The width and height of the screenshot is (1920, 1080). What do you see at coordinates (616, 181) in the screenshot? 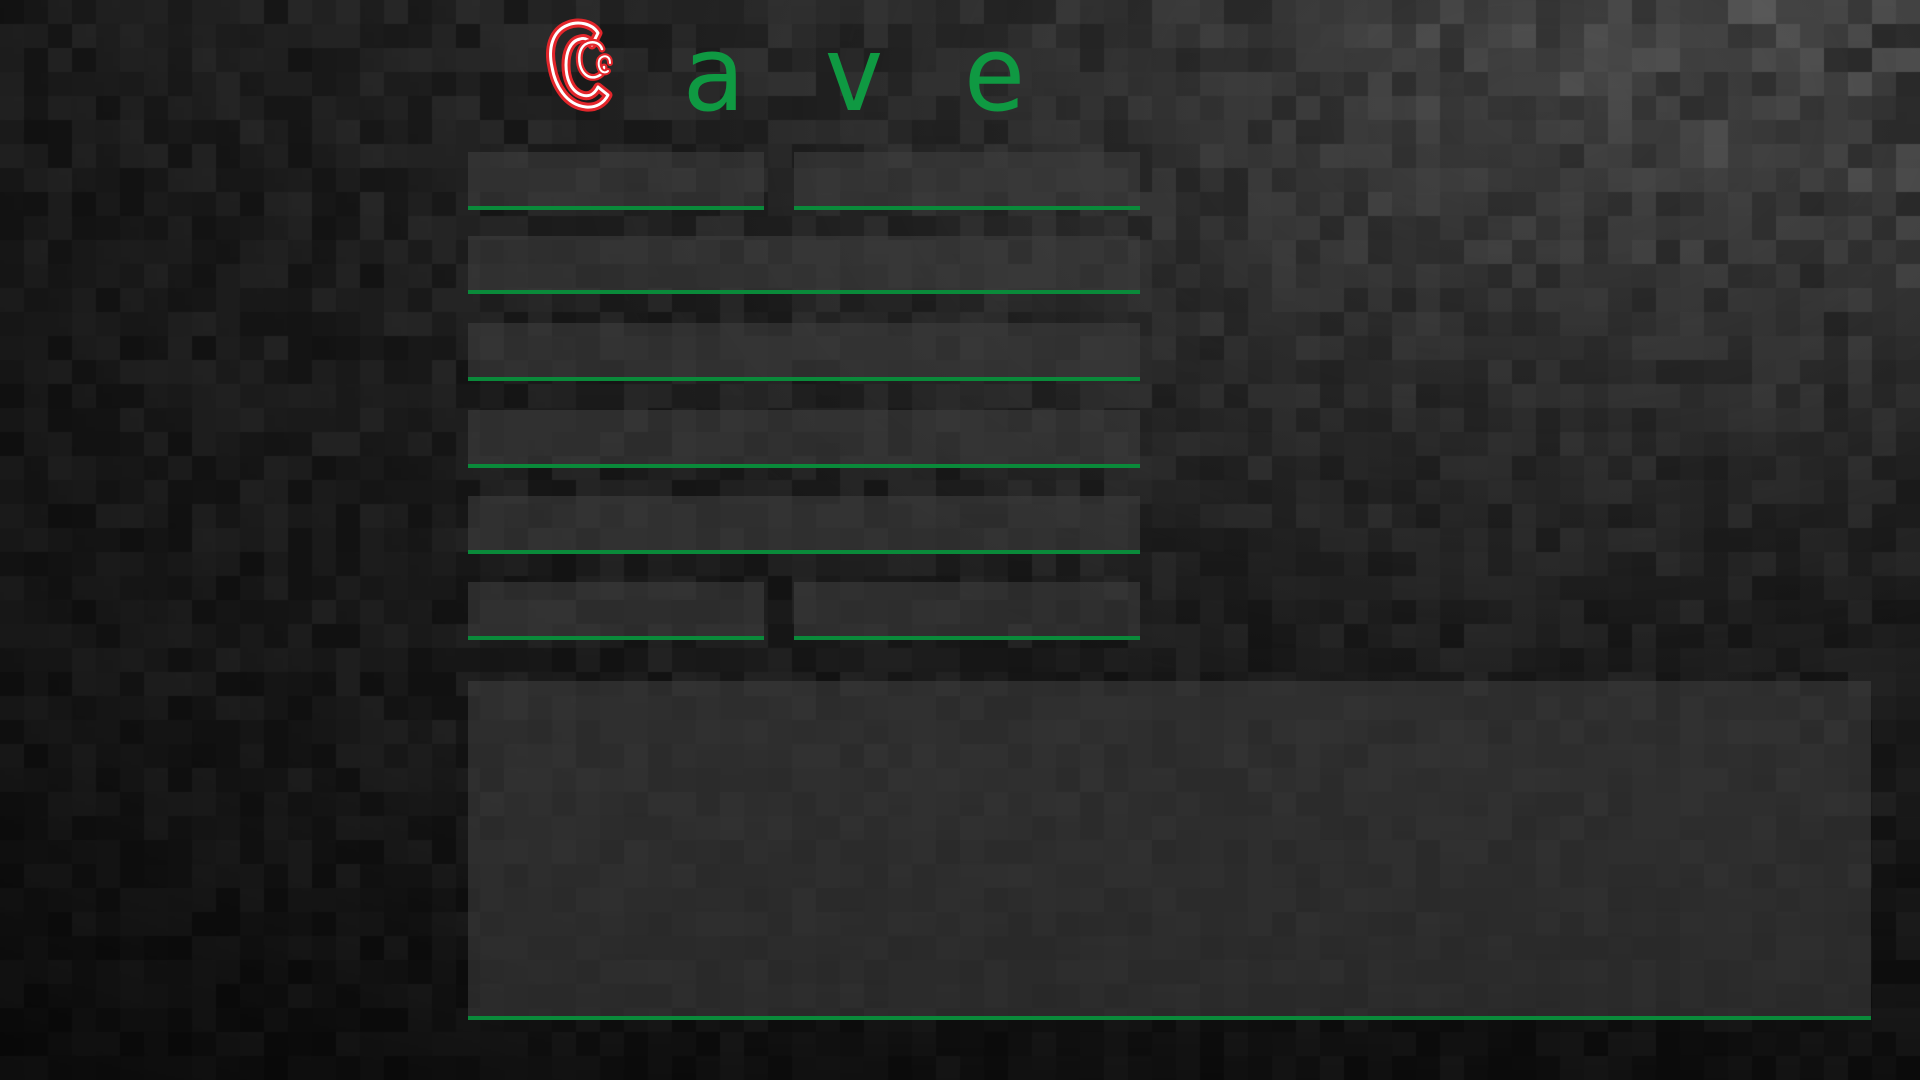
I see `first-name-field` at bounding box center [616, 181].